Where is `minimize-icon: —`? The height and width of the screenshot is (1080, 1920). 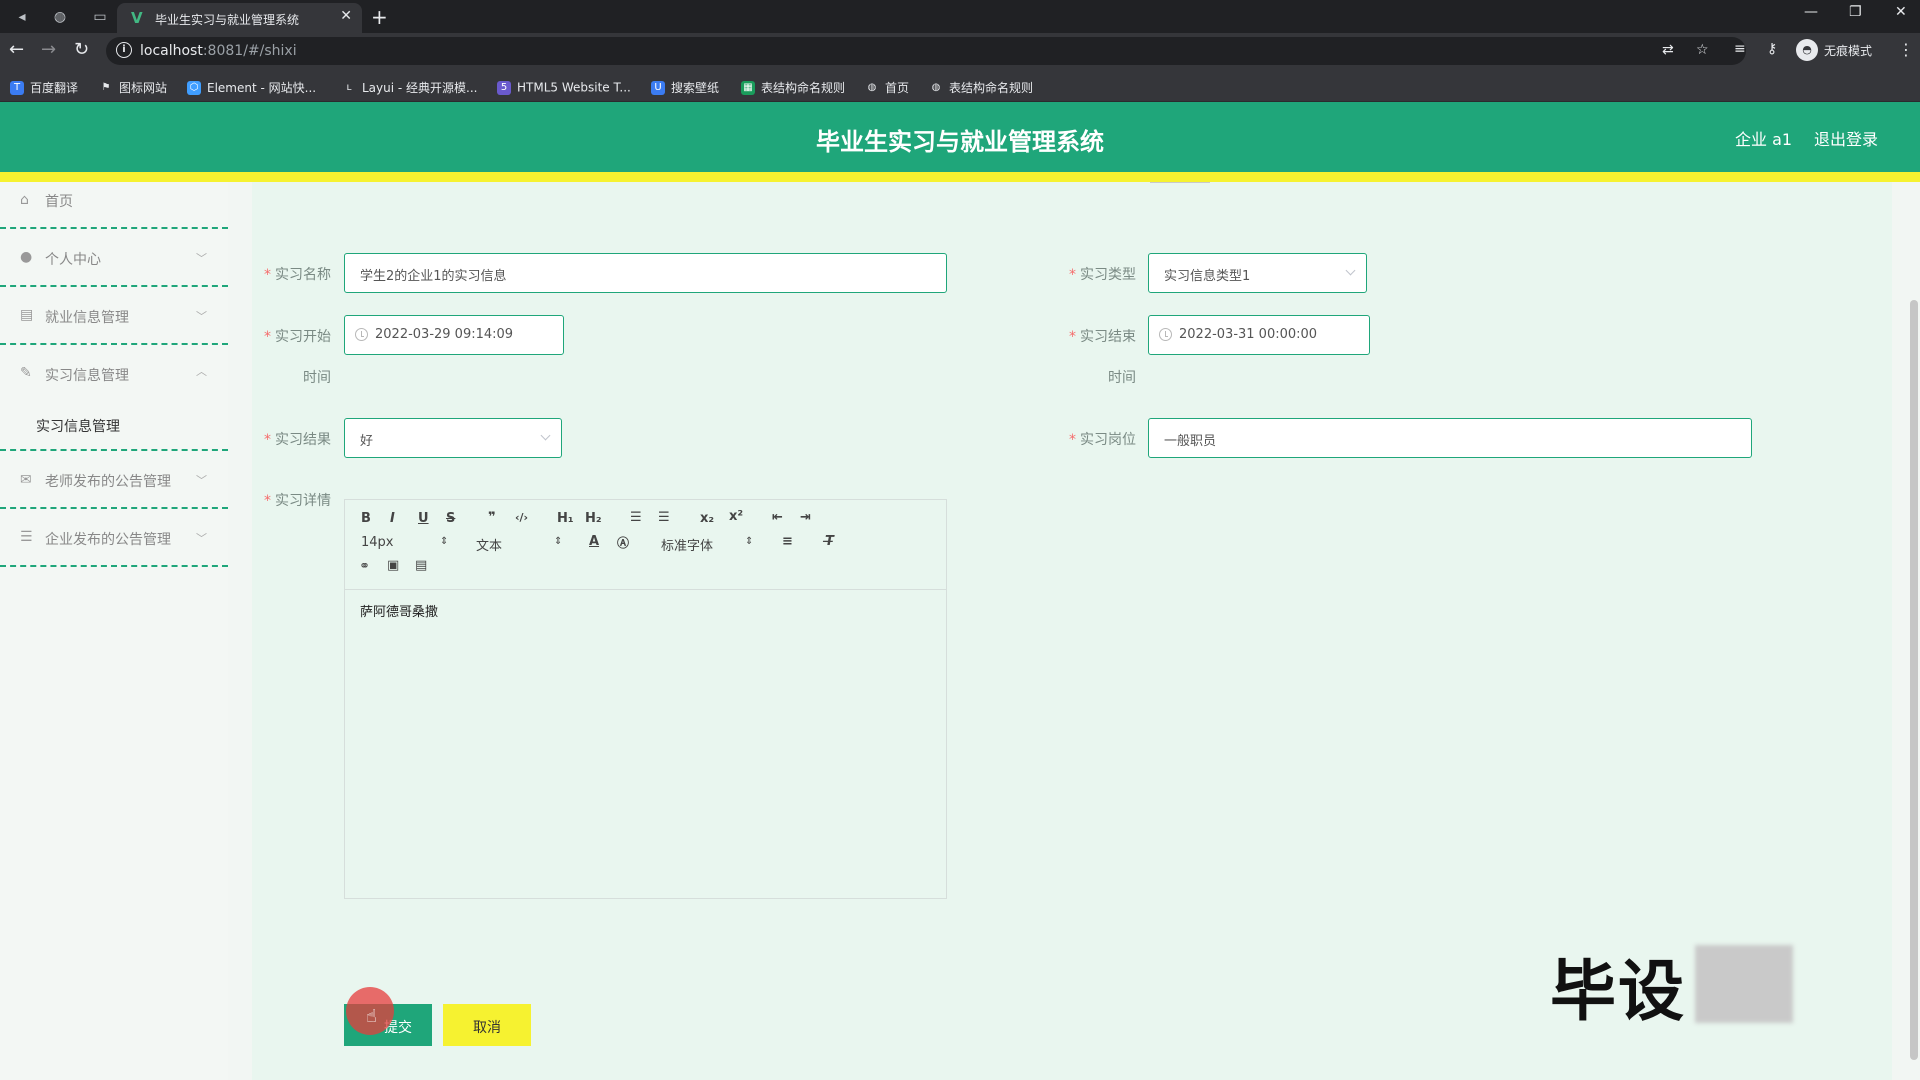
minimize-icon: — is located at coordinates (1811, 12).